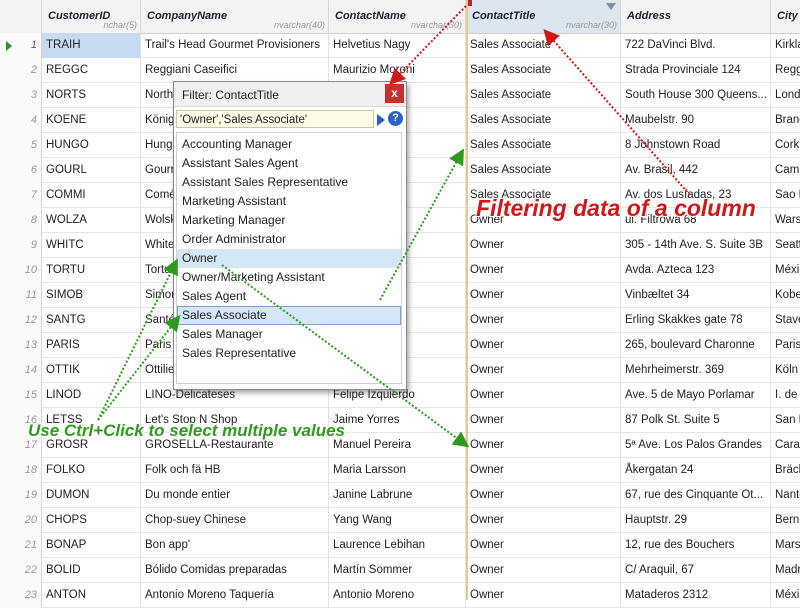 Image resolution: width=800 pixels, height=608 pixels. I want to click on row-number: 10, so click(21, 270).